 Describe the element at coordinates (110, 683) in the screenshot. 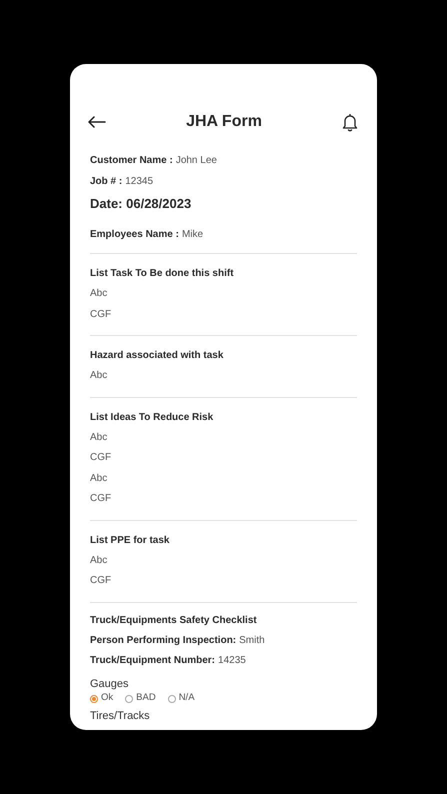

I see `checklist-label: Gauges` at that location.